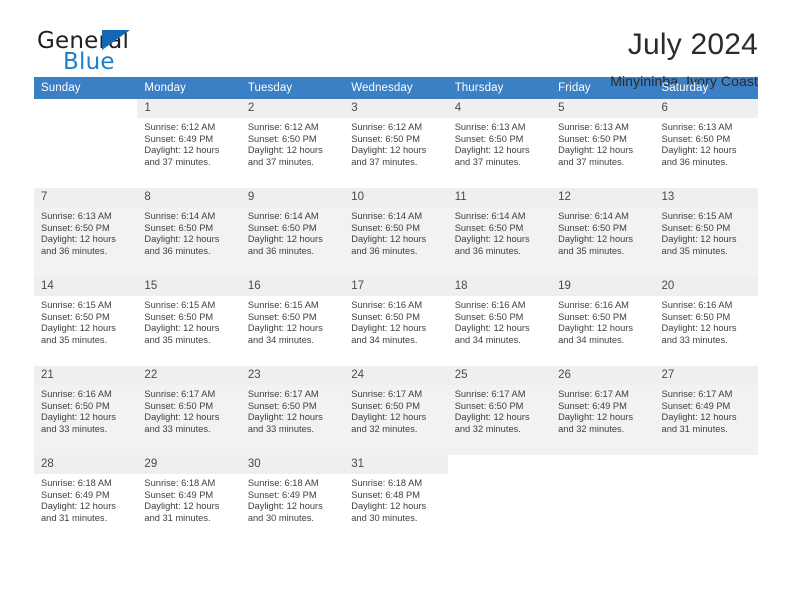  I want to click on page-title: July 2024, so click(692, 44).